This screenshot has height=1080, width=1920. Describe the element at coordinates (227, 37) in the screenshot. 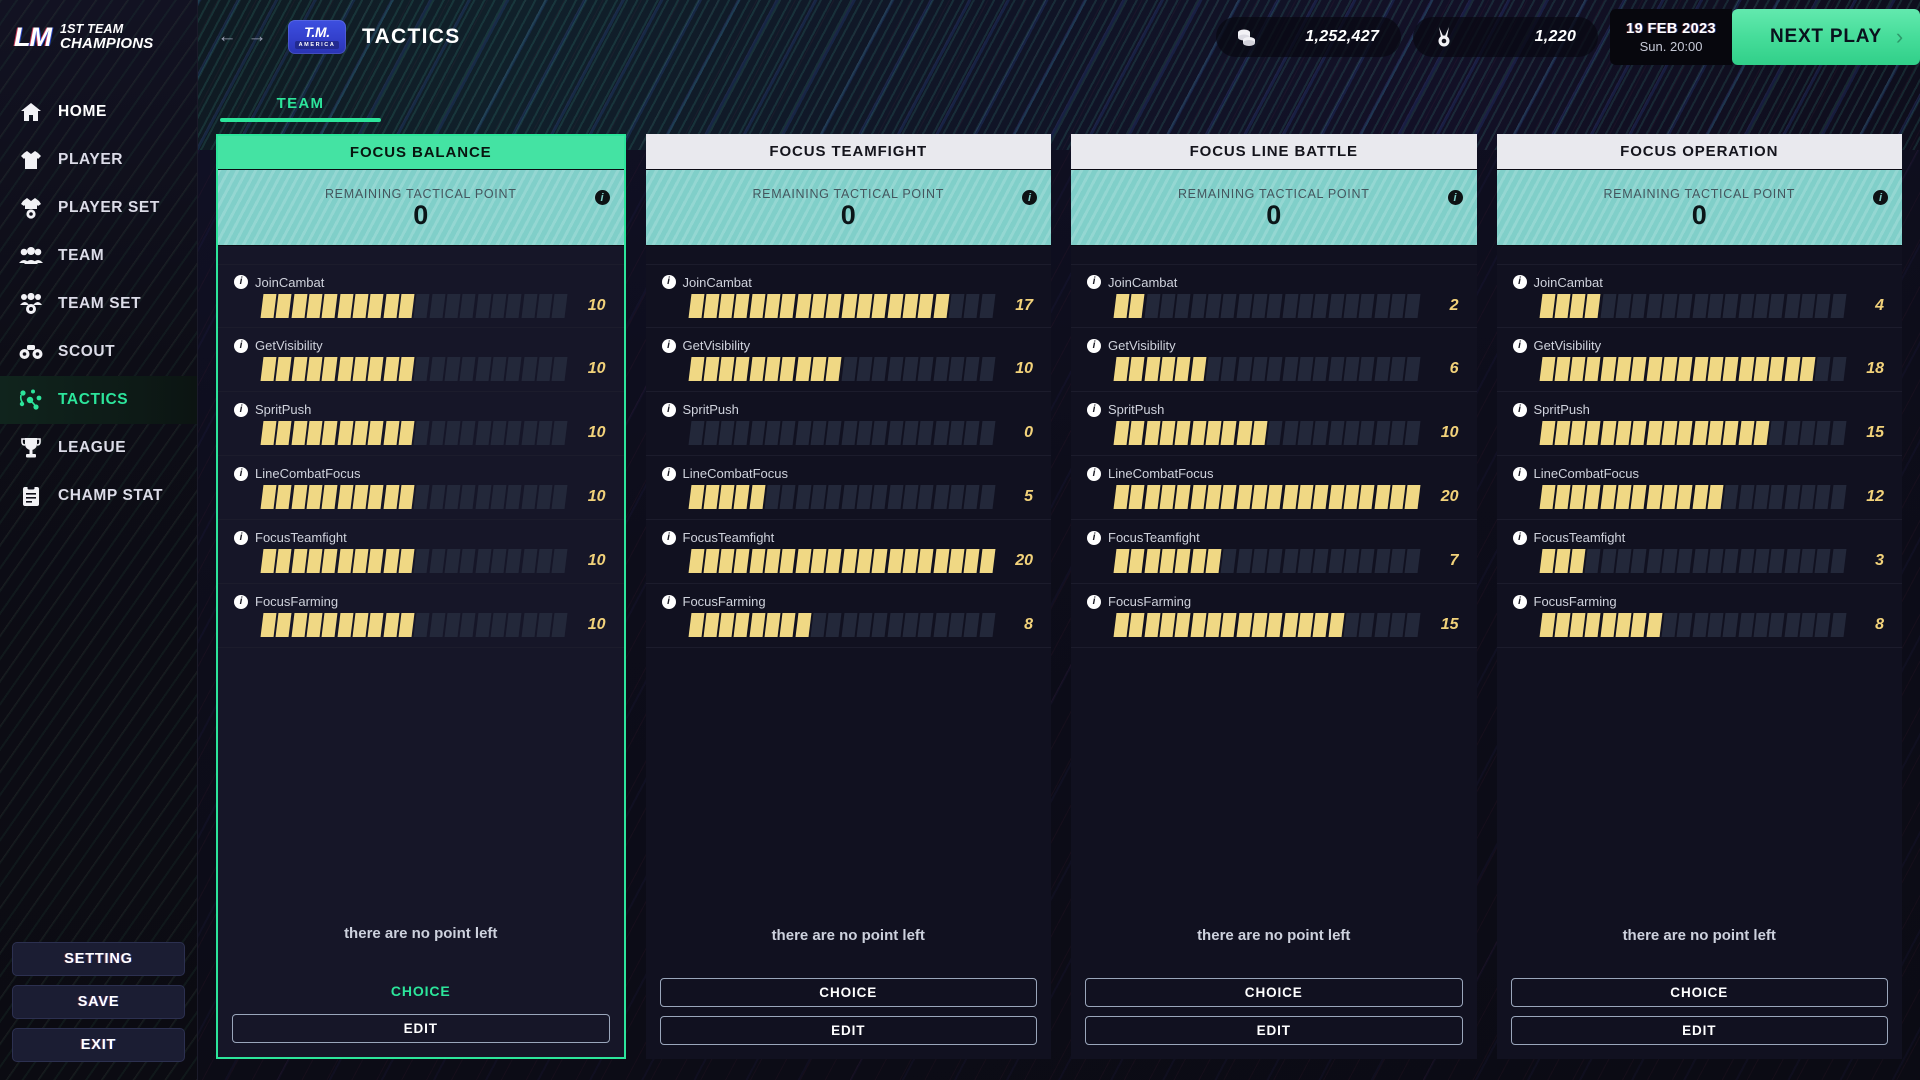

I see `arrow-left-icon: ←` at that location.